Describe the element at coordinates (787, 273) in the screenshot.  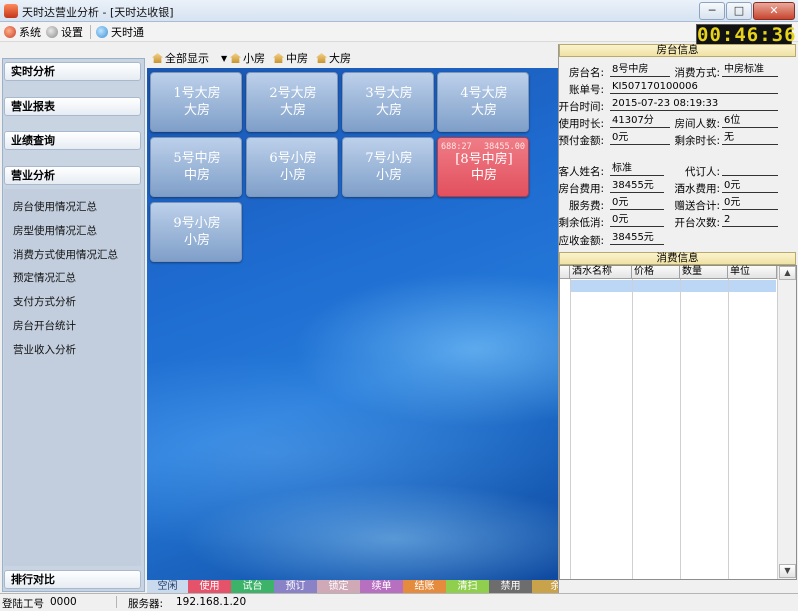
I see `scroll-up-arrow-icon: ▲` at that location.